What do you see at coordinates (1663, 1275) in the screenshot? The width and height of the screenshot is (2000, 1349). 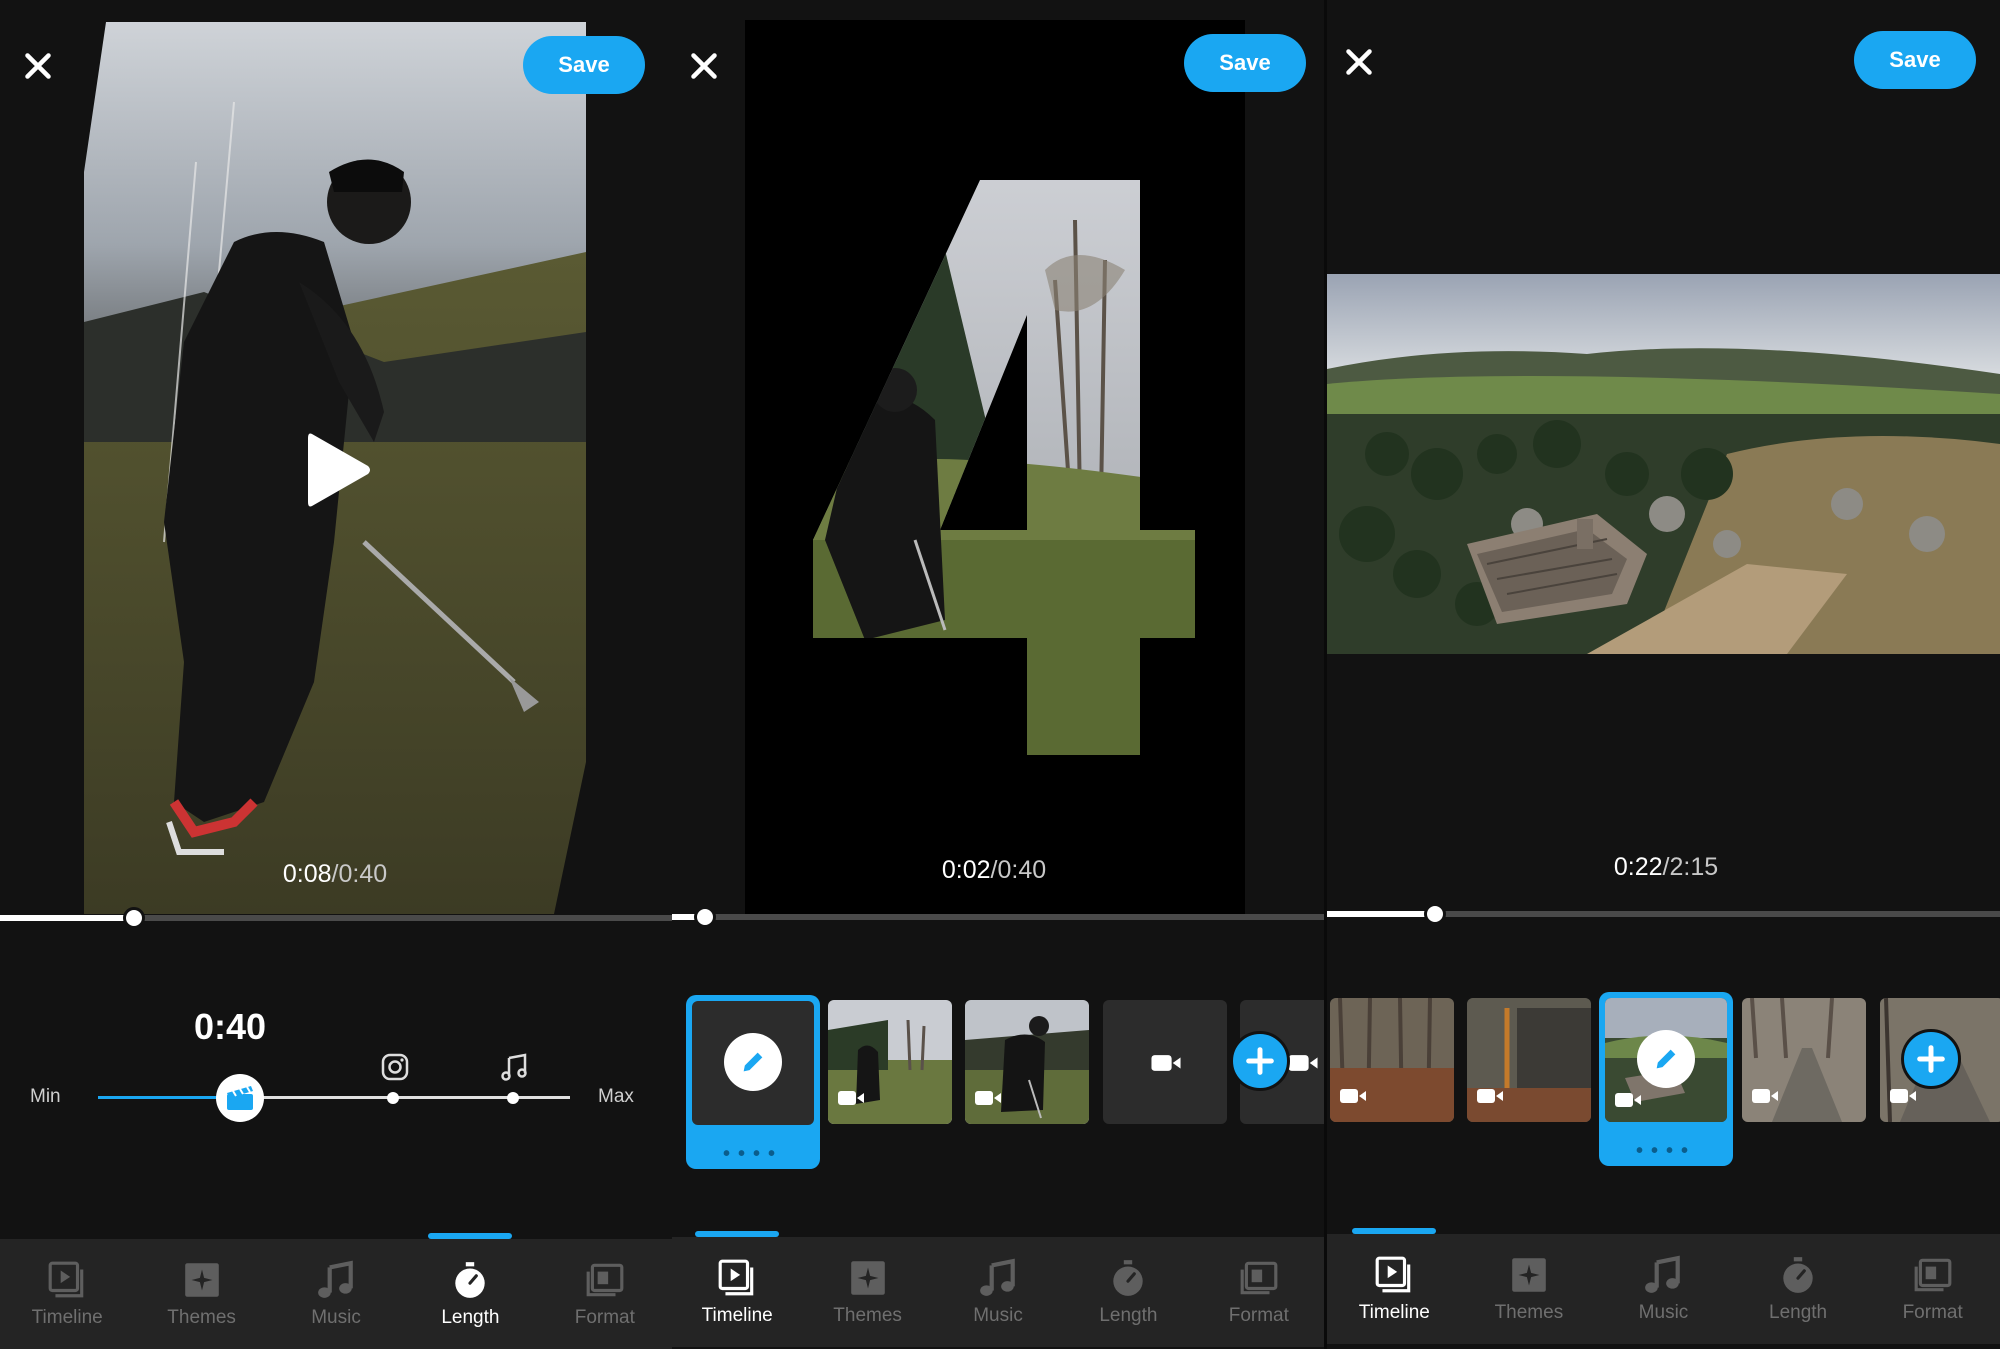 I see `music-icon` at bounding box center [1663, 1275].